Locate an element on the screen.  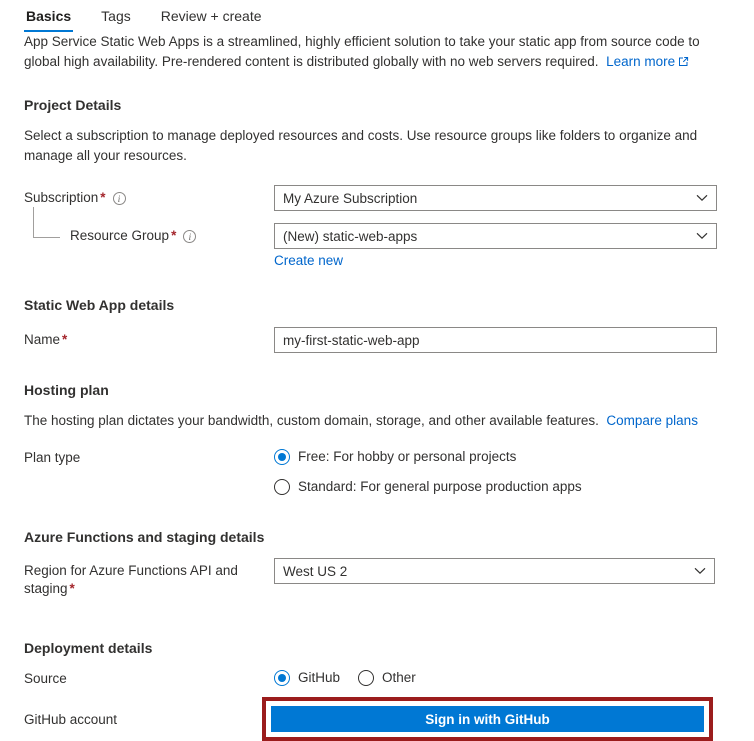
subscription-control: My Azure Subscription is located at coordinates (502, 198).